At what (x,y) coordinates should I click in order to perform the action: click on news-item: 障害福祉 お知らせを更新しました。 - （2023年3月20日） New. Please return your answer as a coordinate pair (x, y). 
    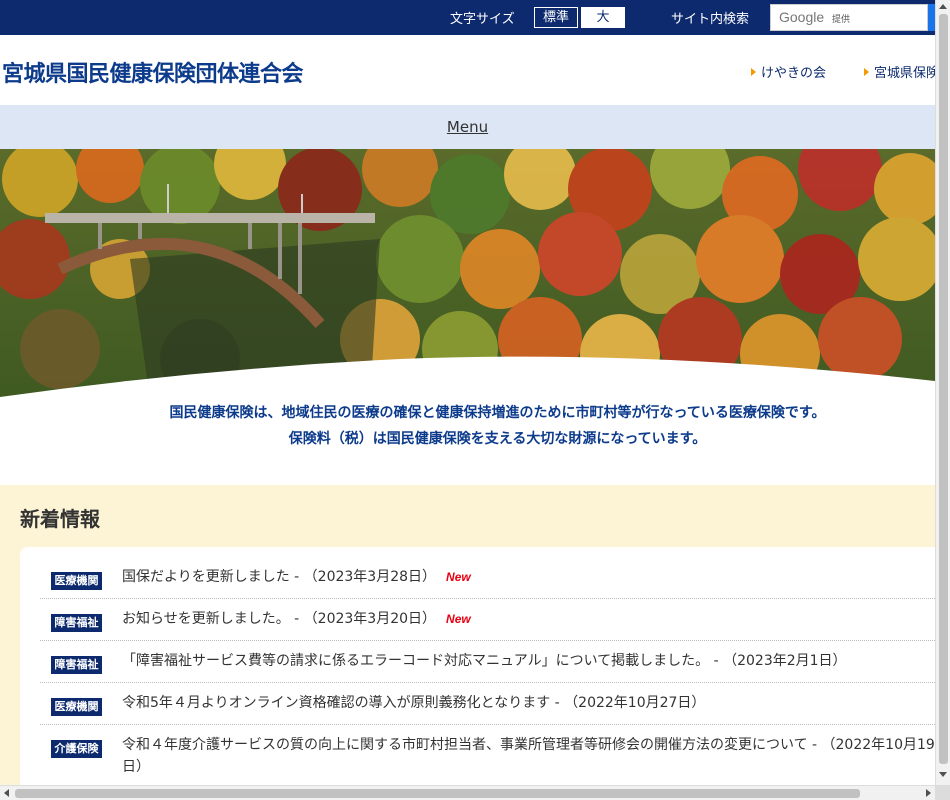
    Looking at the image, I should click on (487, 620).